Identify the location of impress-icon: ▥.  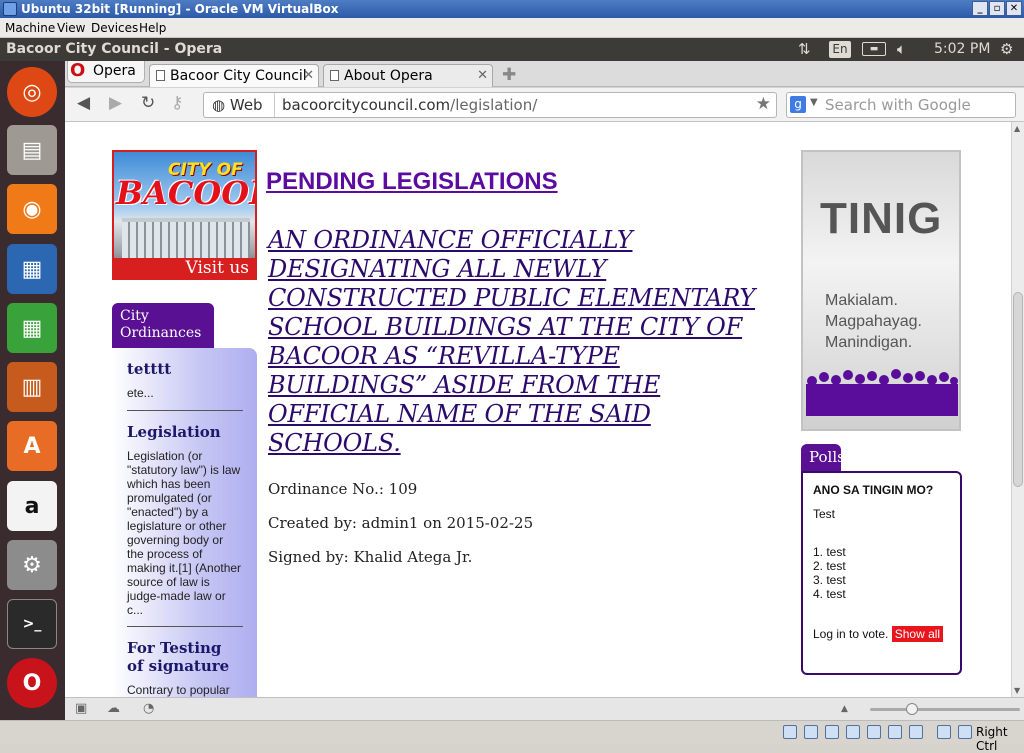
(32, 387).